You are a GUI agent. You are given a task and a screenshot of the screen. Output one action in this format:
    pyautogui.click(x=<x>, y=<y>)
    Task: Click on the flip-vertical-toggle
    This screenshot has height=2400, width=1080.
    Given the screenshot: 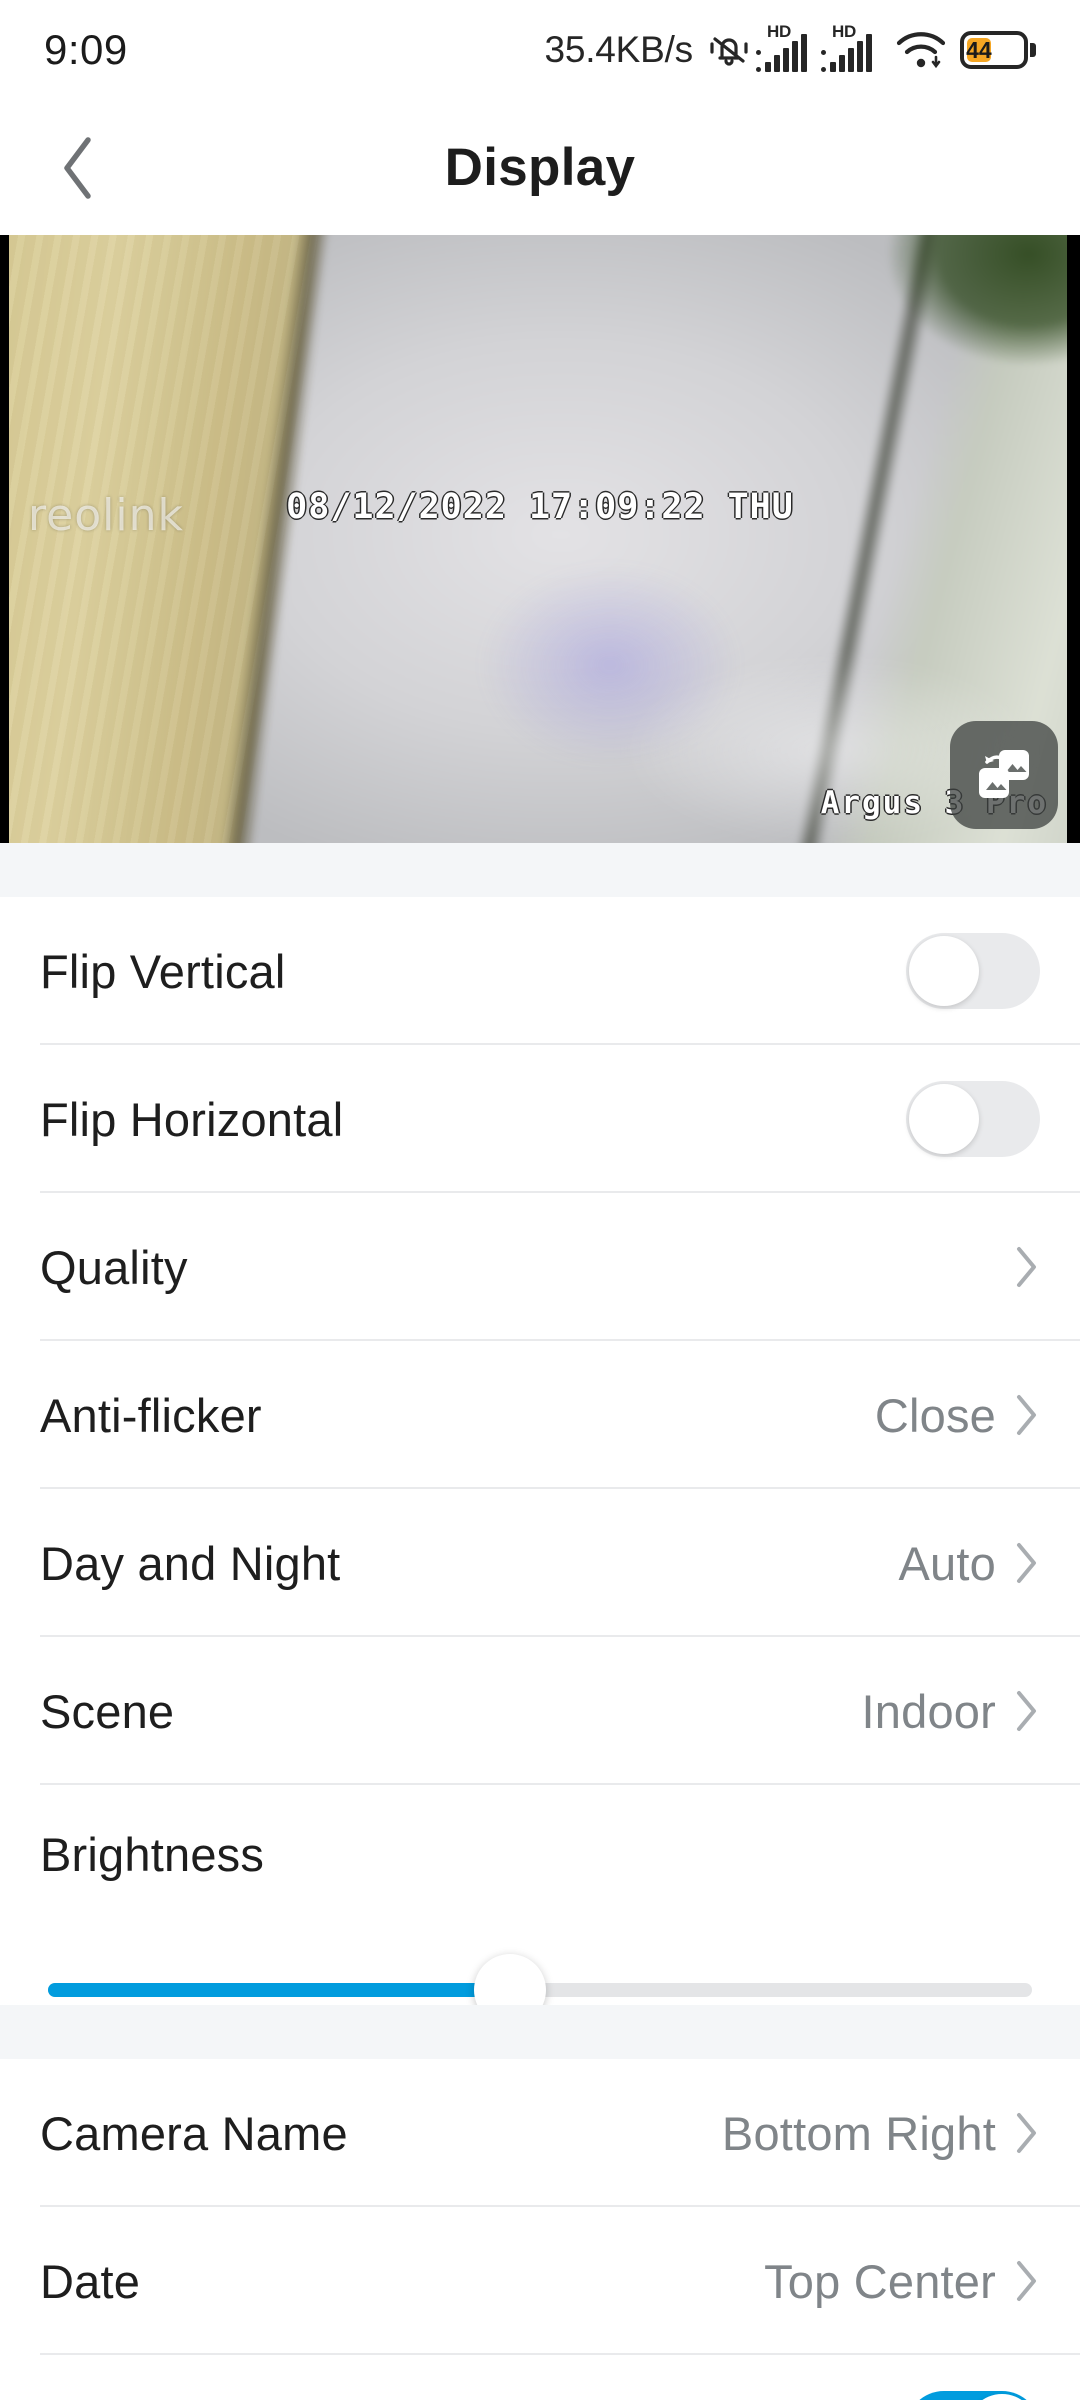 What is the action you would take?
    pyautogui.click(x=973, y=971)
    